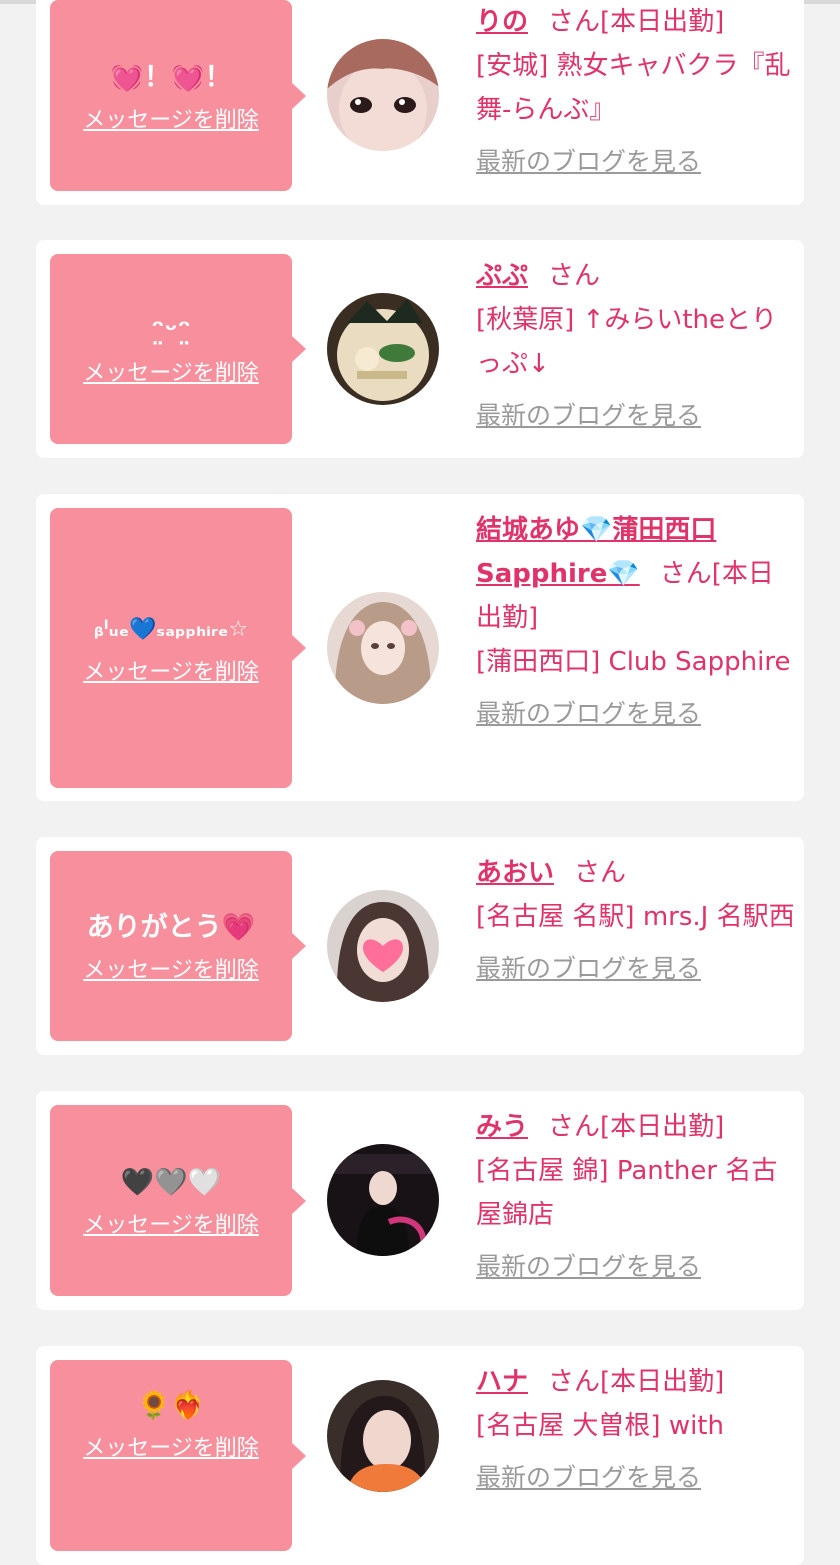 This screenshot has width=840, height=1565. What do you see at coordinates (502, 1127) in the screenshot?
I see `profile-name-link: みう` at bounding box center [502, 1127].